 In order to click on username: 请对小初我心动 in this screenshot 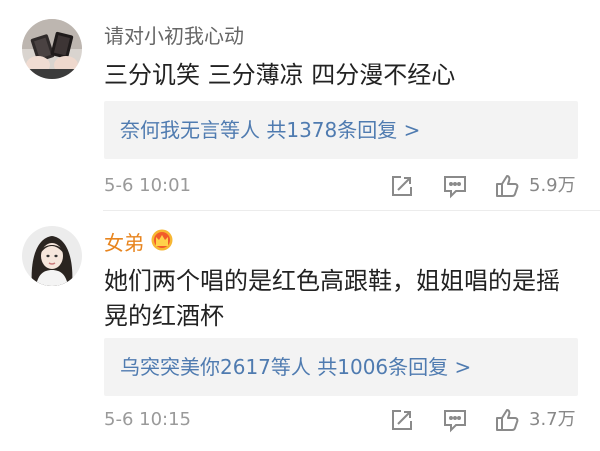, I will do `click(174, 36)`.